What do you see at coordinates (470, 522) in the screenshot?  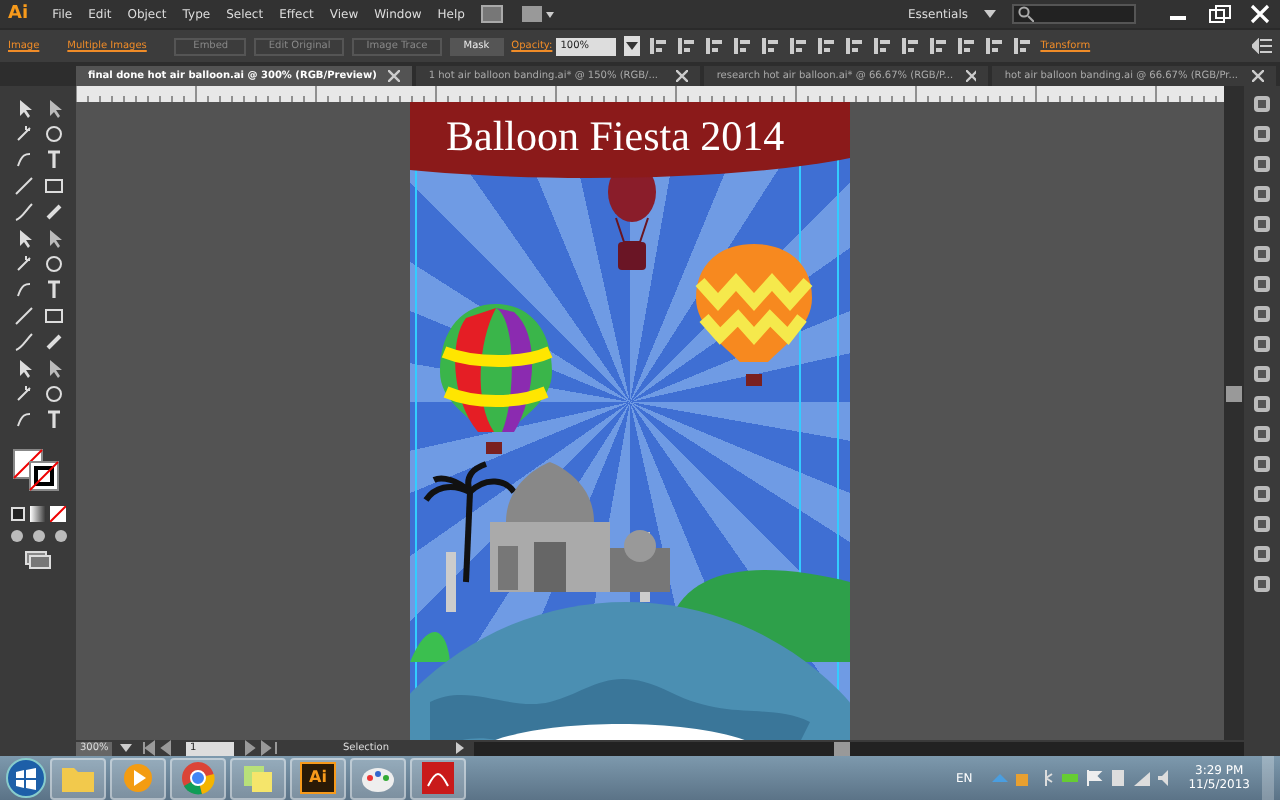 I see `palm-tree-drawing` at bounding box center [470, 522].